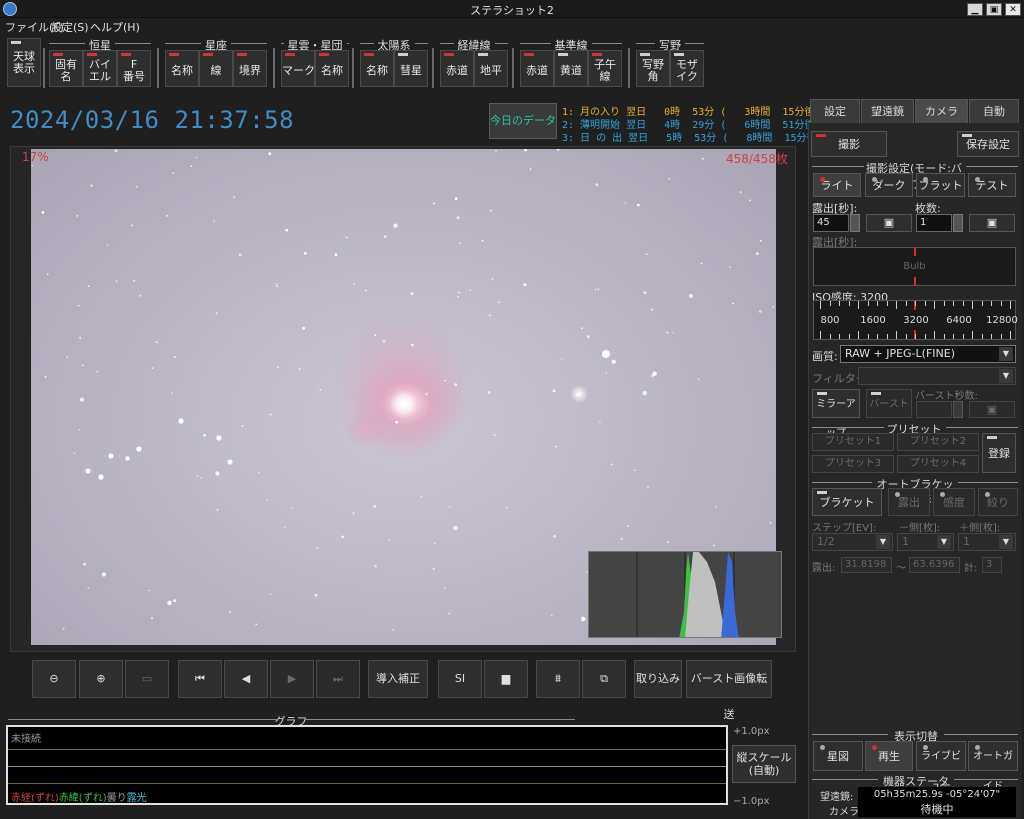 The image size is (1024, 819). What do you see at coordinates (66, 68) in the screenshot?
I see `toolbar-button: 固有 名` at bounding box center [66, 68].